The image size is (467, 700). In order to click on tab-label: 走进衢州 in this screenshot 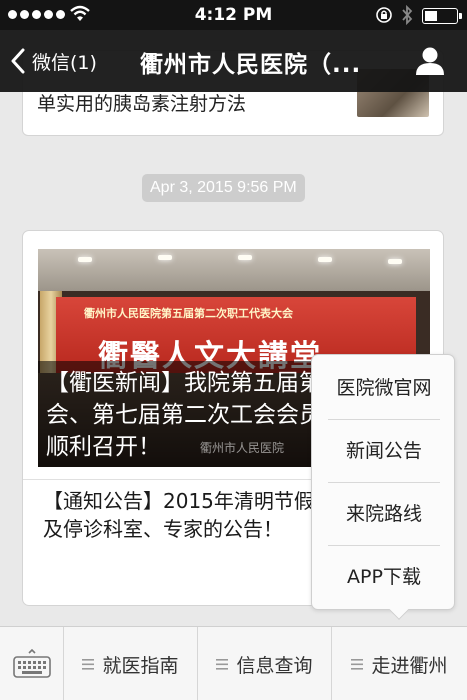, I will do `click(409, 665)`.